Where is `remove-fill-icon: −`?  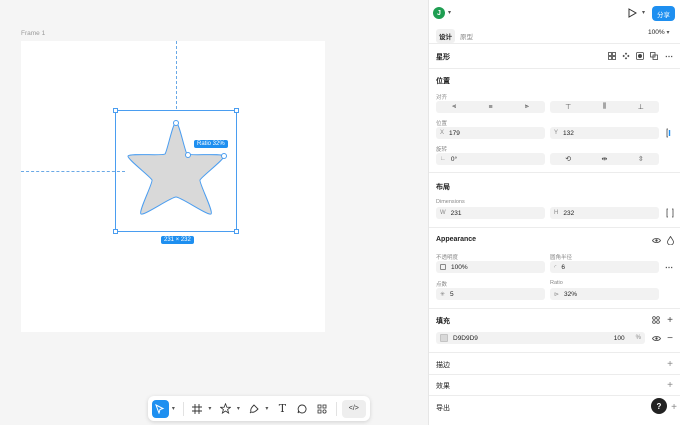
remove-fill-icon: − is located at coordinates (670, 338).